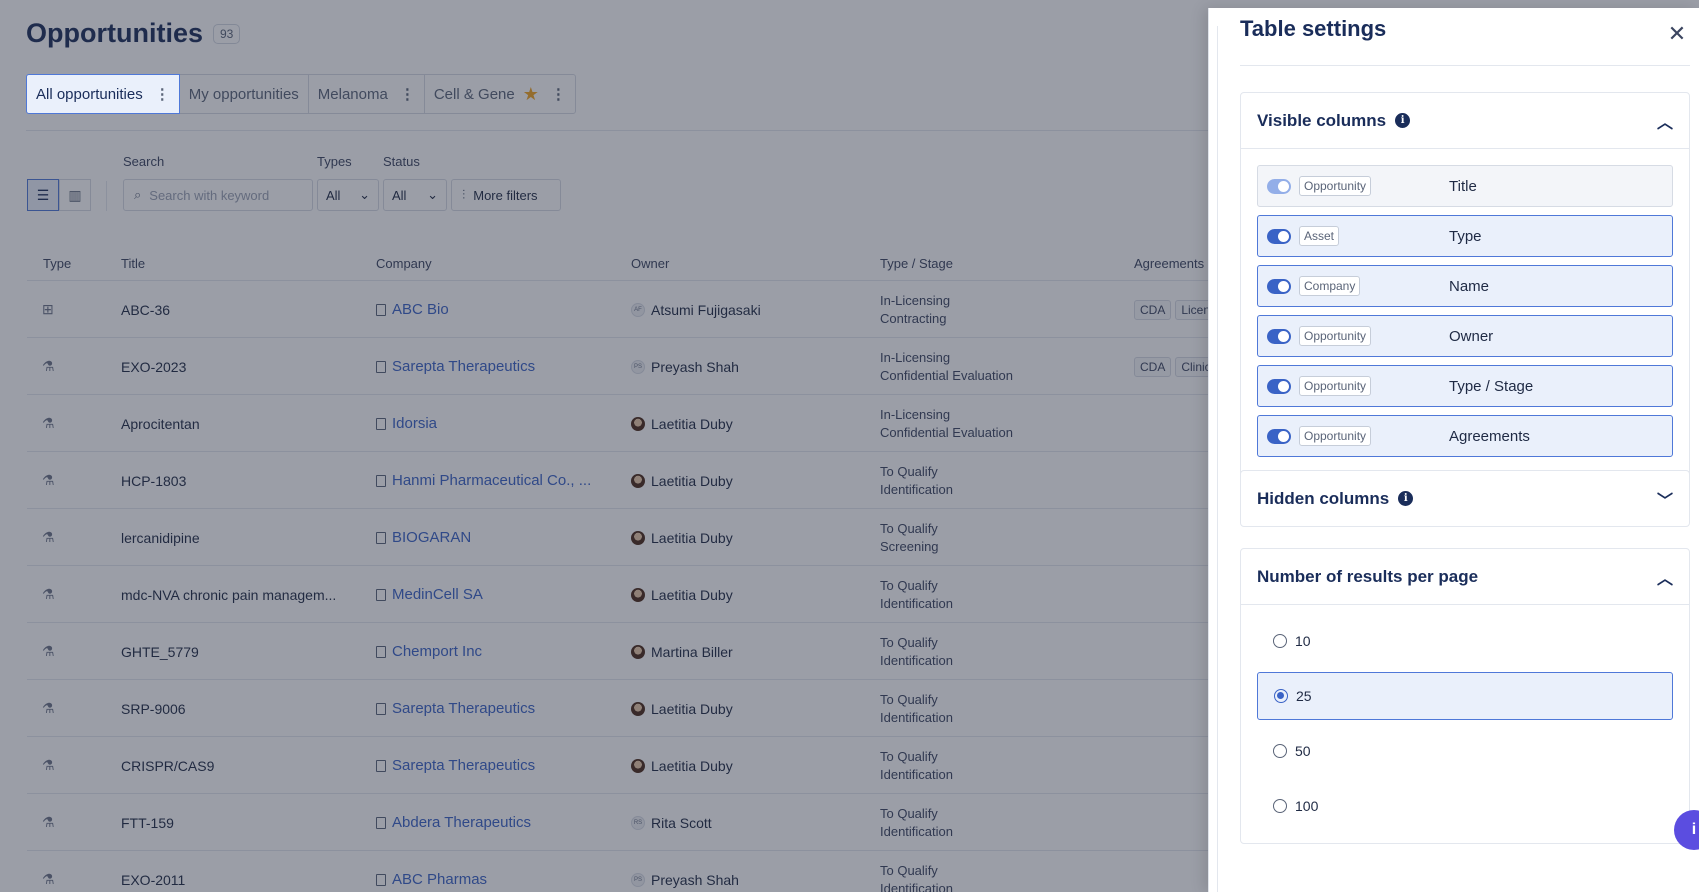  Describe the element at coordinates (1465, 641) in the screenshot. I see `results-option-10: 10` at that location.